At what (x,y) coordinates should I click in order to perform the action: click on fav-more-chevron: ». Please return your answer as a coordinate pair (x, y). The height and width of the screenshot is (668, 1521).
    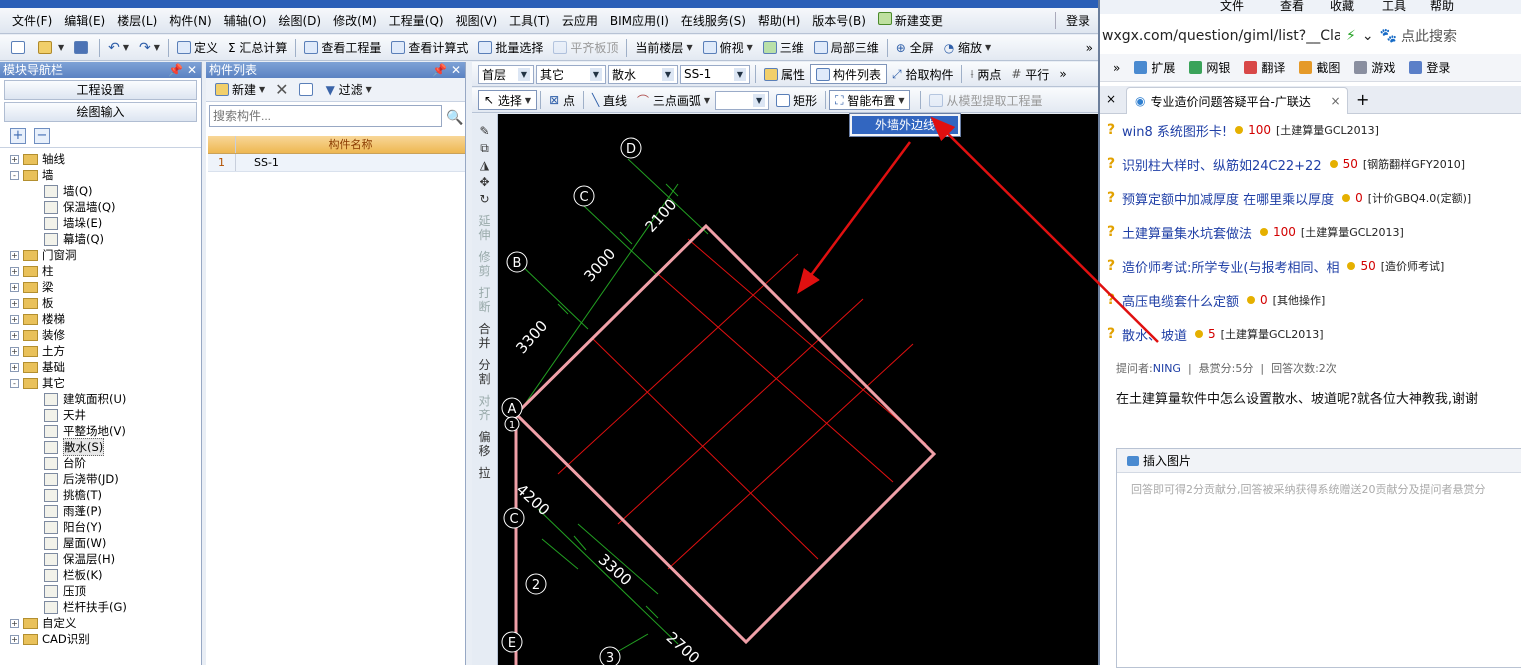
    Looking at the image, I should click on (1116, 68).